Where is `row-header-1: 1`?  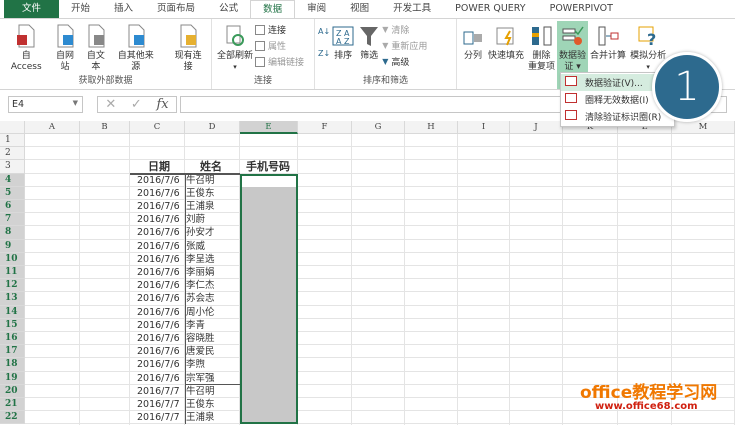 row-header-1: 1 is located at coordinates (12, 141).